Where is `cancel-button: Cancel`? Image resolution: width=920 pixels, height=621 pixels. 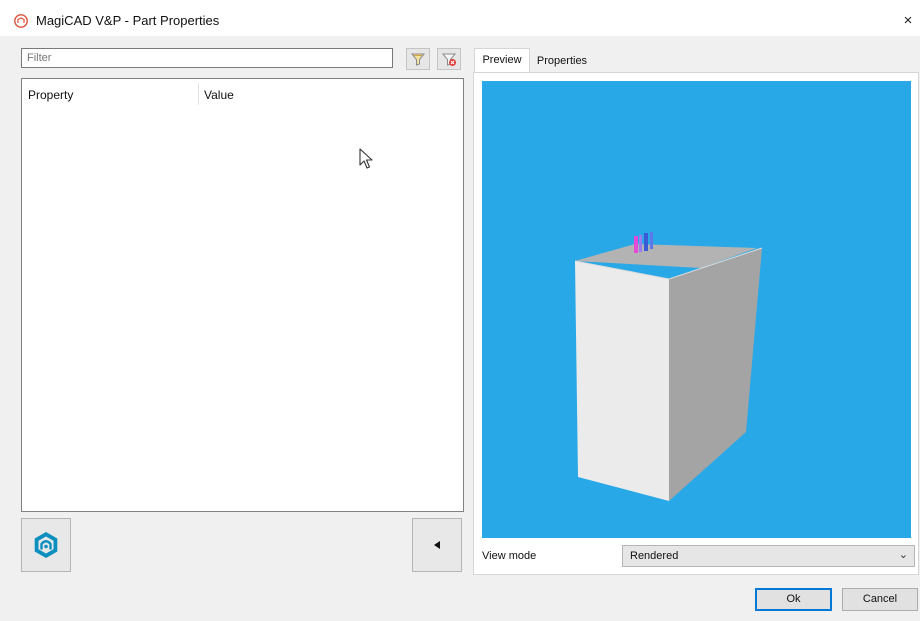
cancel-button: Cancel is located at coordinates (880, 599).